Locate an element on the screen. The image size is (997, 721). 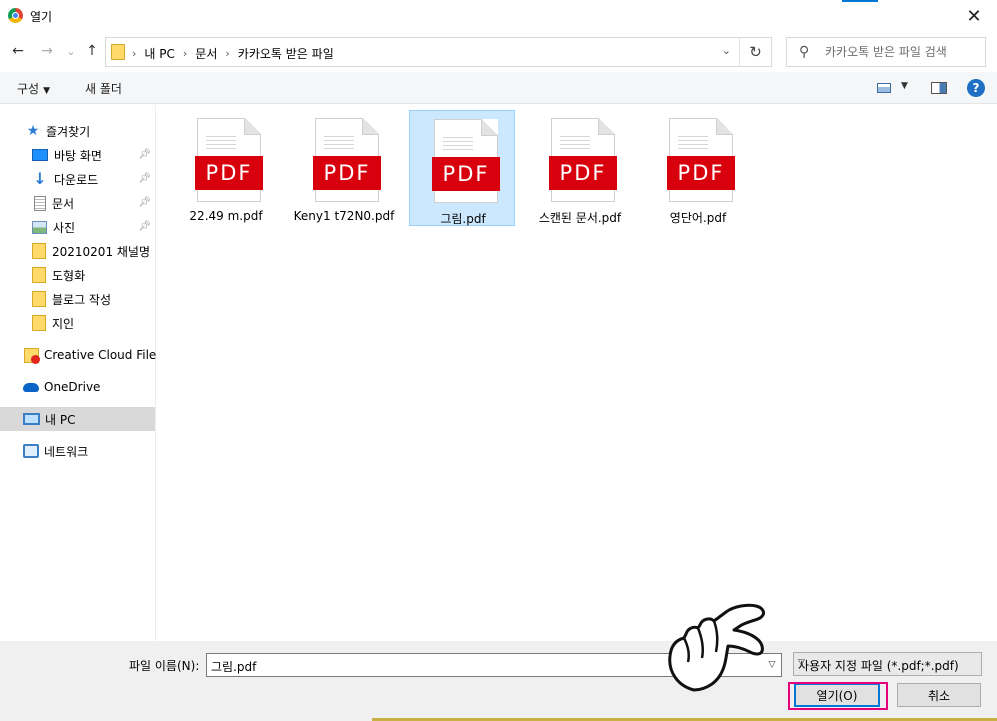
cancel-button: 취소 is located at coordinates (939, 695).